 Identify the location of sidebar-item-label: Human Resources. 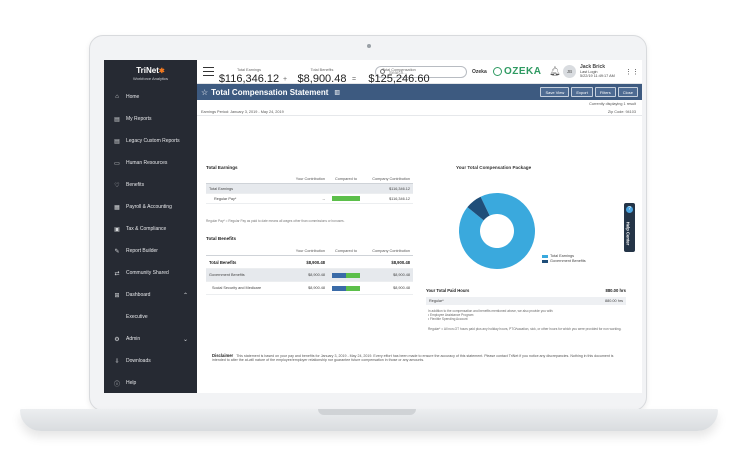
(147, 163).